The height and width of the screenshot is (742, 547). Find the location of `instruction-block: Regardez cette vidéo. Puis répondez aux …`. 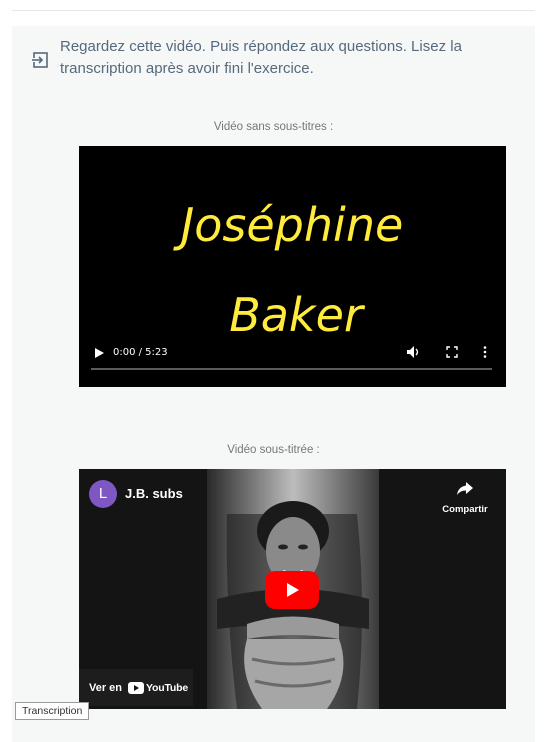

instruction-block: Regardez cette vidéo. Puis répondez aux … is located at coordinates (275, 58).